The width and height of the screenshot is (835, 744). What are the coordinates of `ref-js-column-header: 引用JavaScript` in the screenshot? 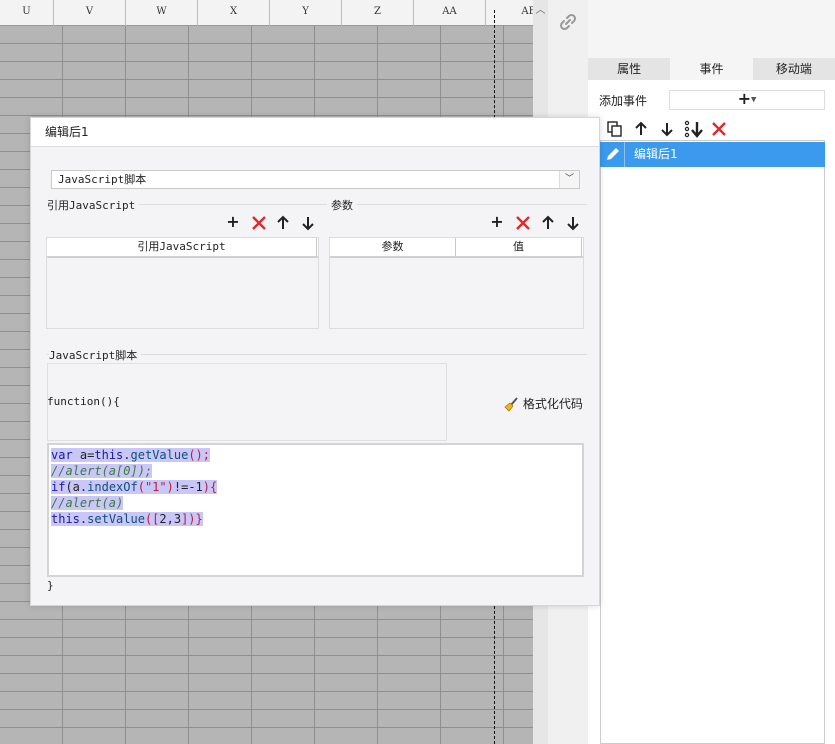 It's located at (182, 247).